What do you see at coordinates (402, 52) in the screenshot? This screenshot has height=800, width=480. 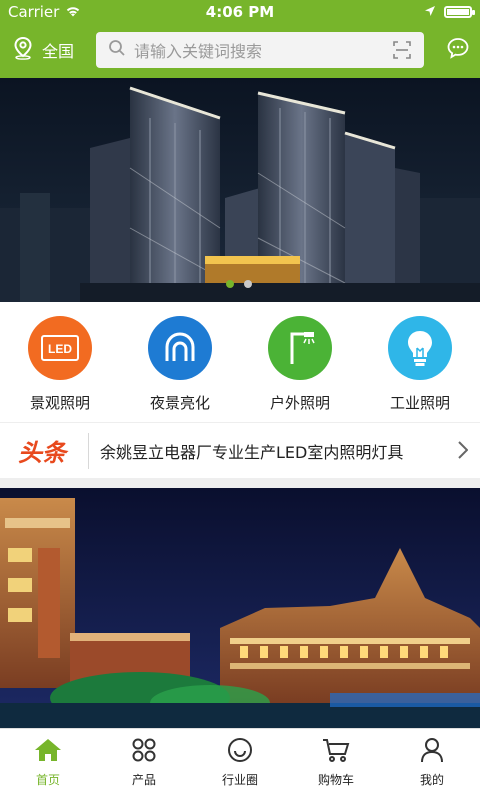 I see `scan-icon` at bounding box center [402, 52].